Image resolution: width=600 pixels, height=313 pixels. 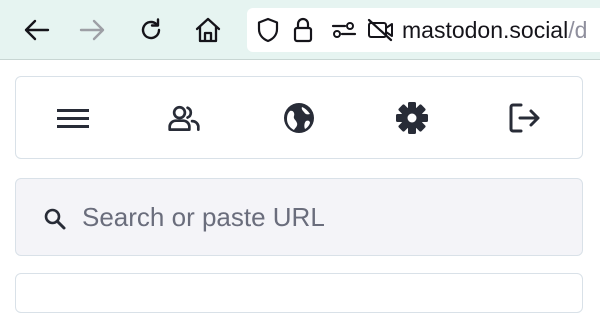 I want to click on arrow-left-icon, so click(x=37, y=30).